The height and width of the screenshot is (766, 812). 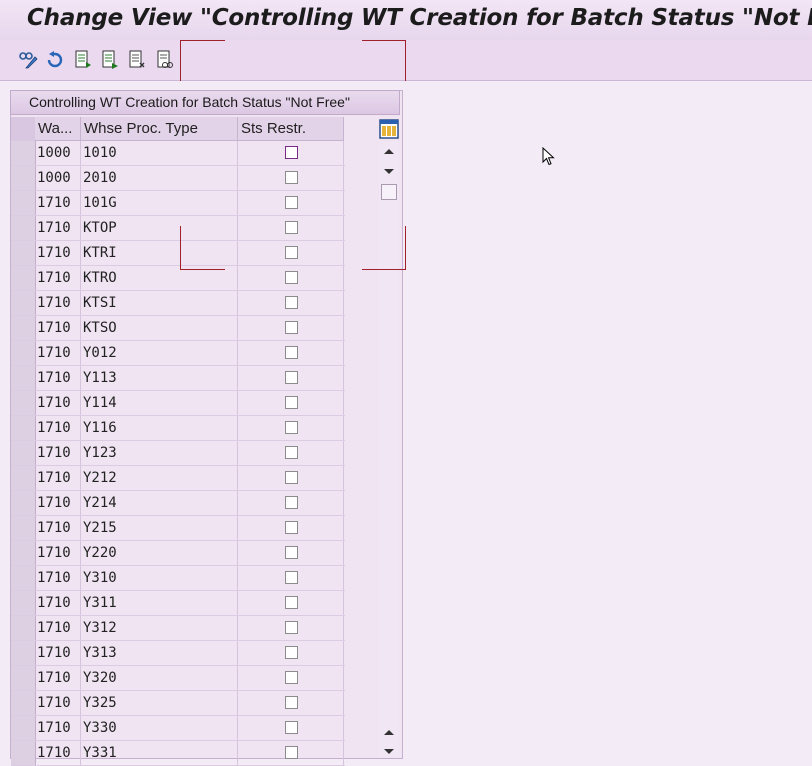 What do you see at coordinates (159, 603) in the screenshot?
I see `cell-process-type: Y311` at bounding box center [159, 603].